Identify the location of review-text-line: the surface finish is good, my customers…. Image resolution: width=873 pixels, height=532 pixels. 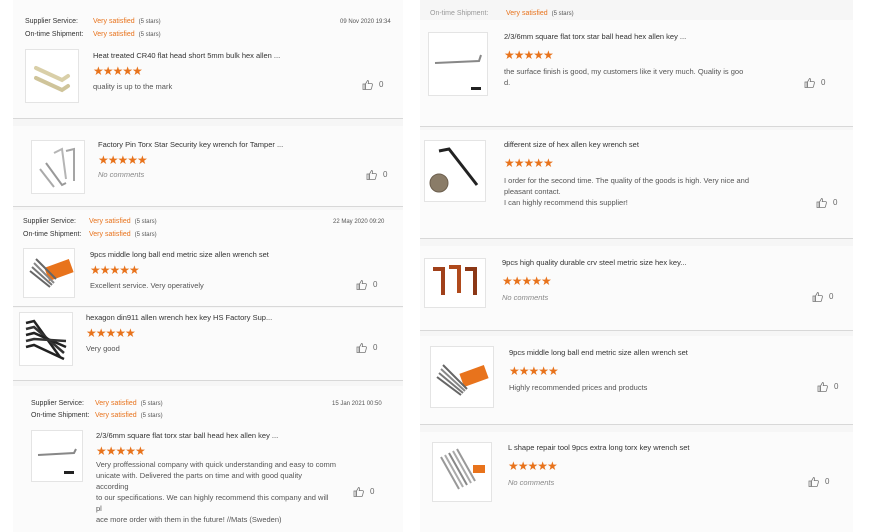
(624, 71).